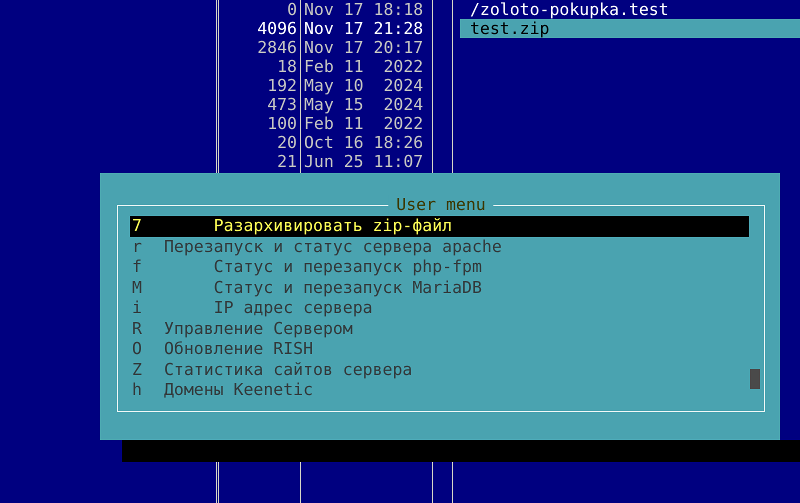 The image size is (800, 503). What do you see at coordinates (363, 9) in the screenshot?
I see `file-date: Nov 17 18:18` at bounding box center [363, 9].